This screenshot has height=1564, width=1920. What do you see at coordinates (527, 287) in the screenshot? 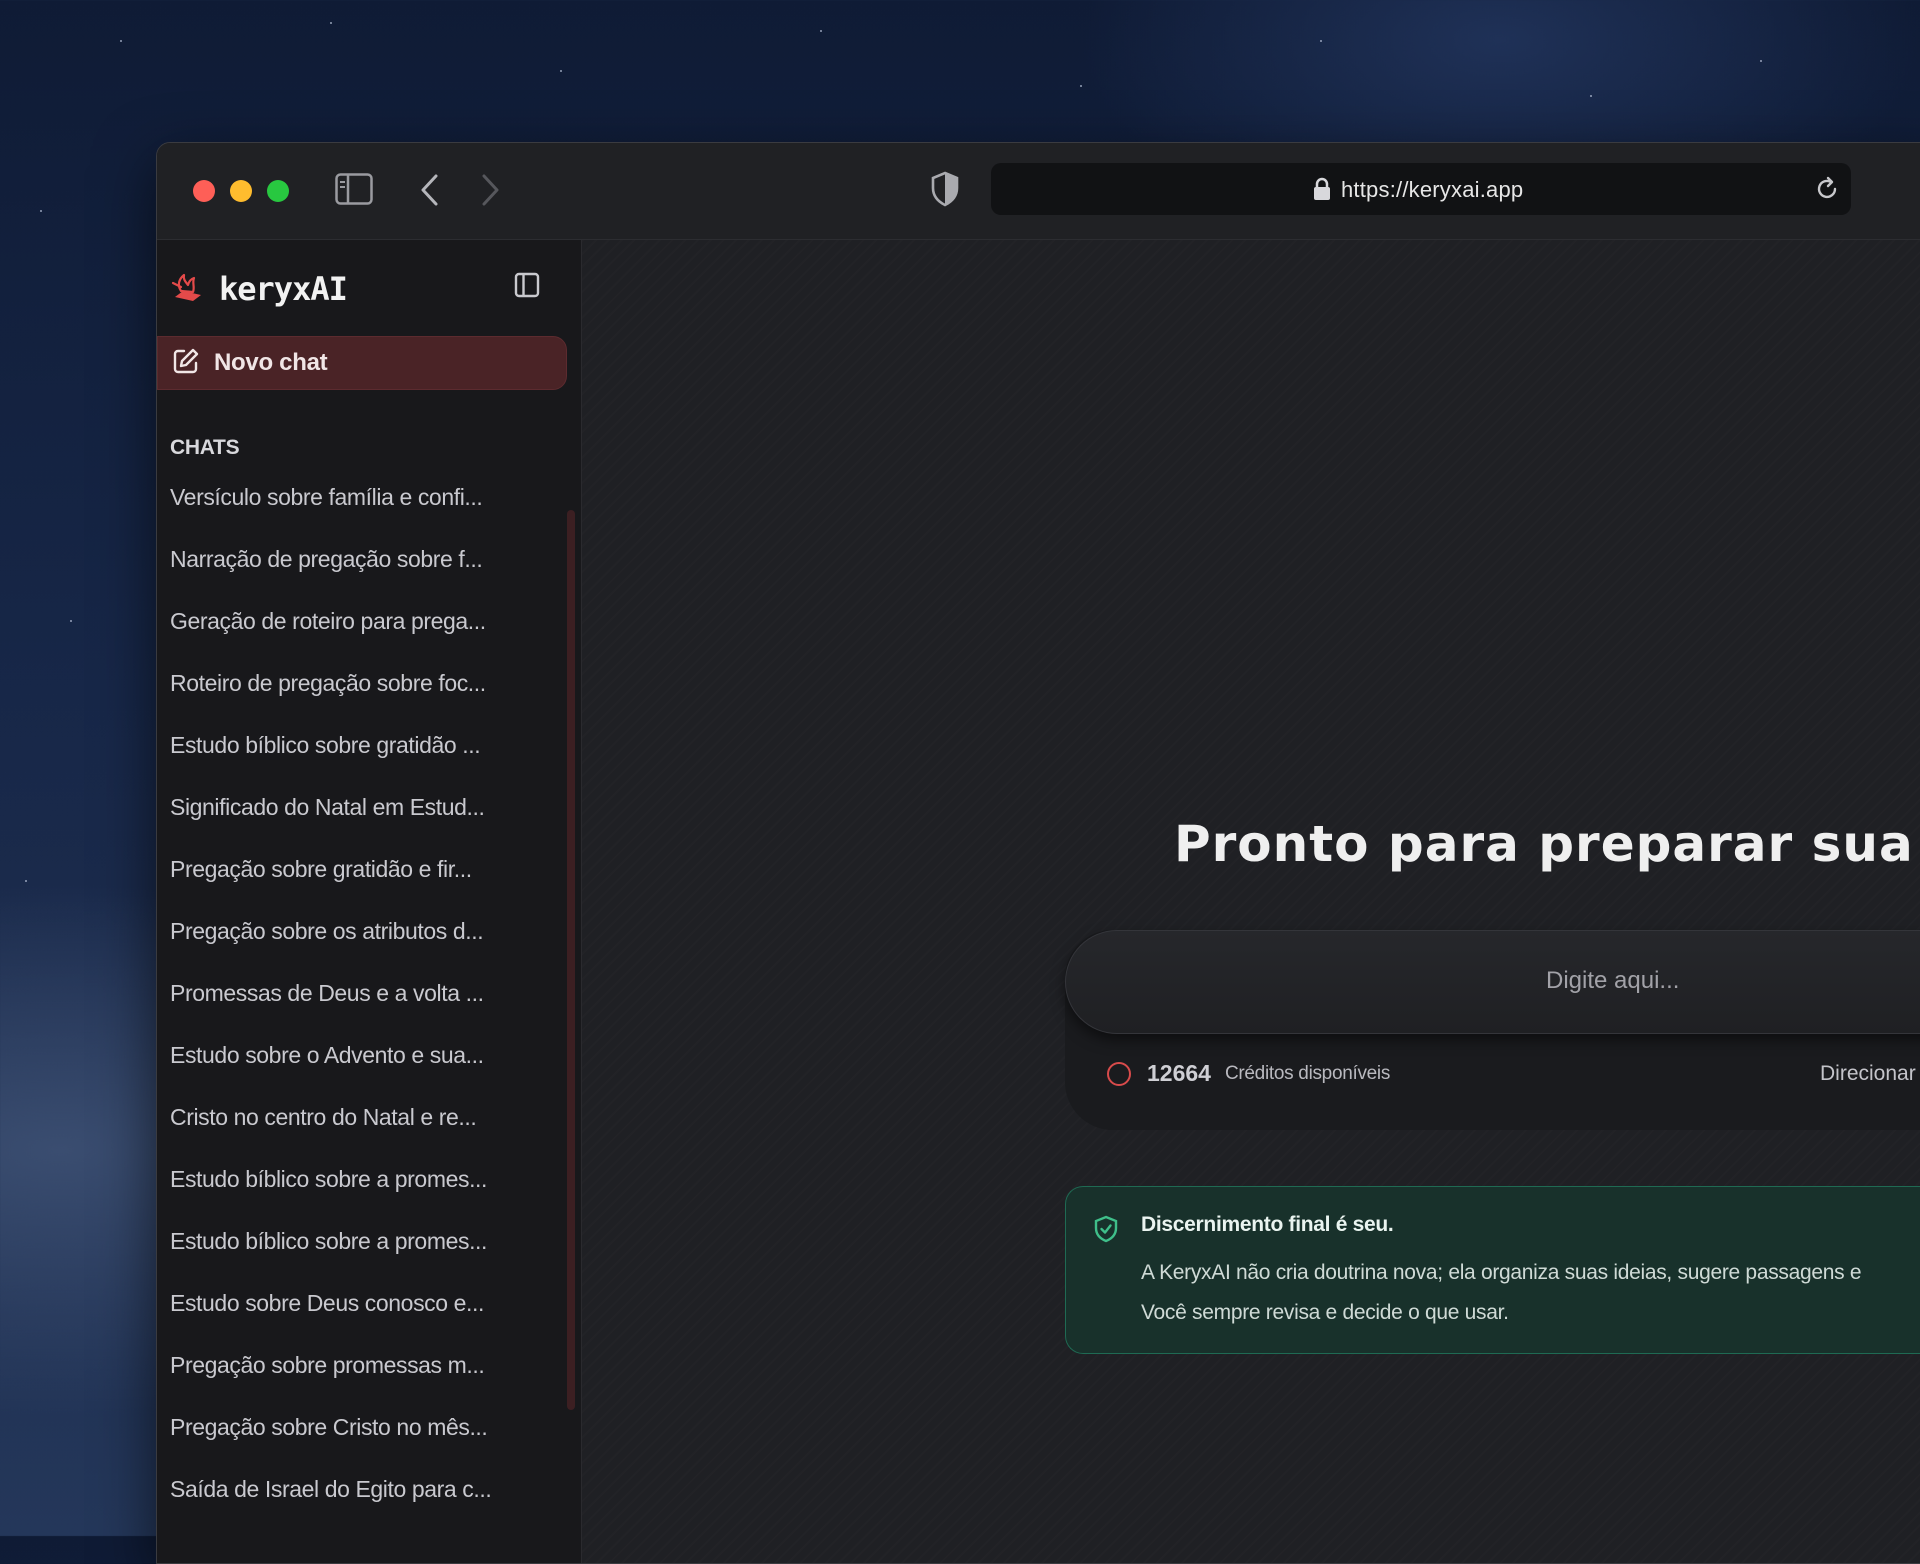
I see `collapse-sidebar-icon` at bounding box center [527, 287].